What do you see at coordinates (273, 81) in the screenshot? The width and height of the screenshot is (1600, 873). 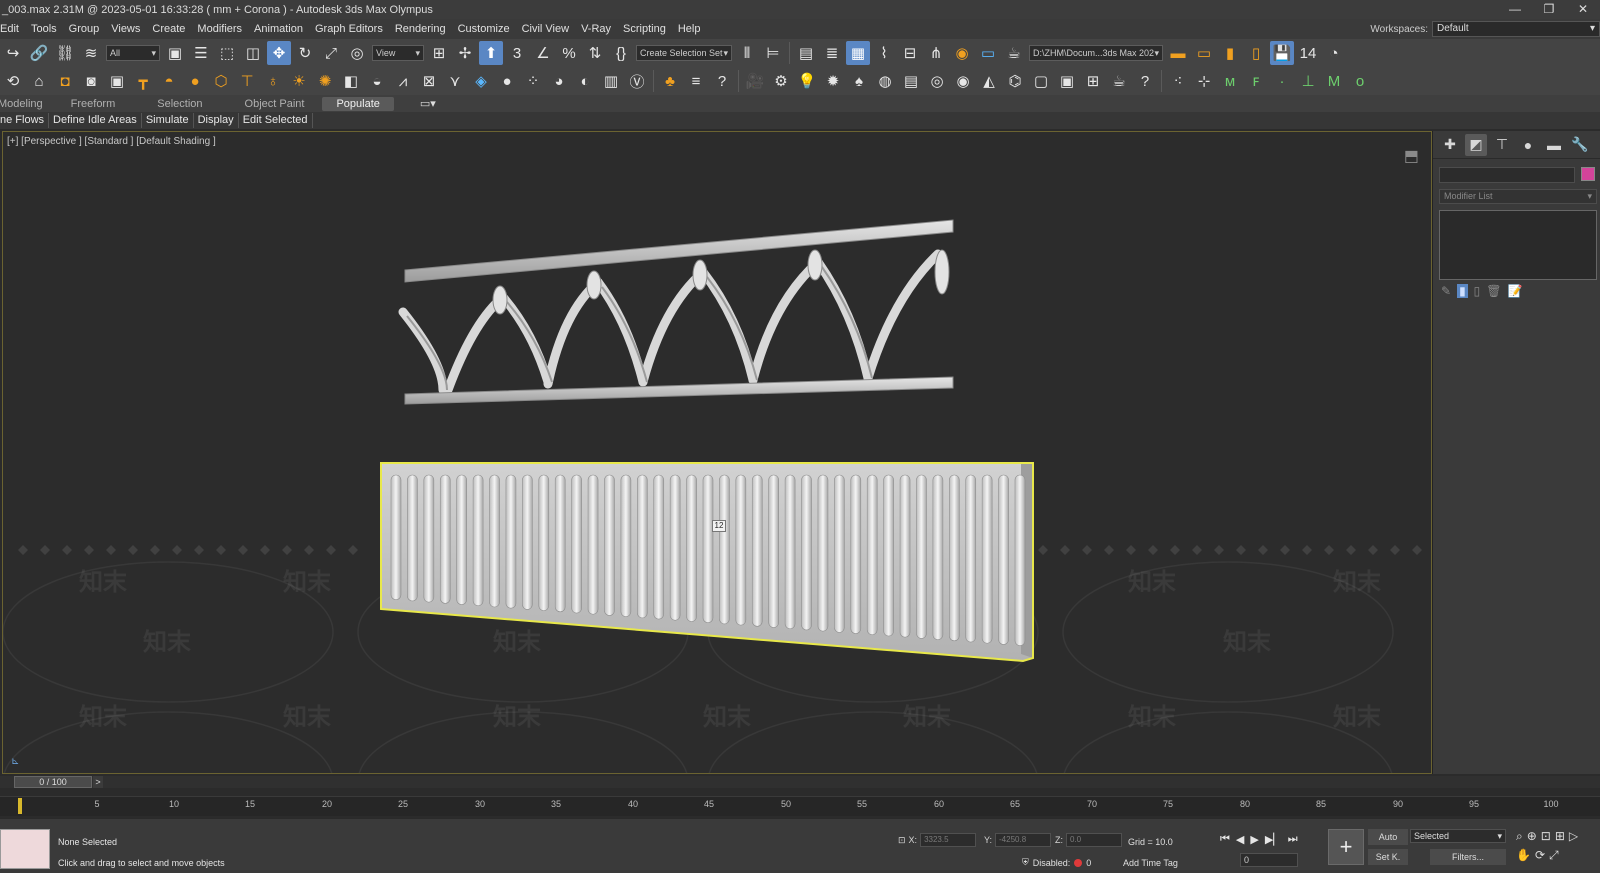 I see `ies-light-icon: ♁` at bounding box center [273, 81].